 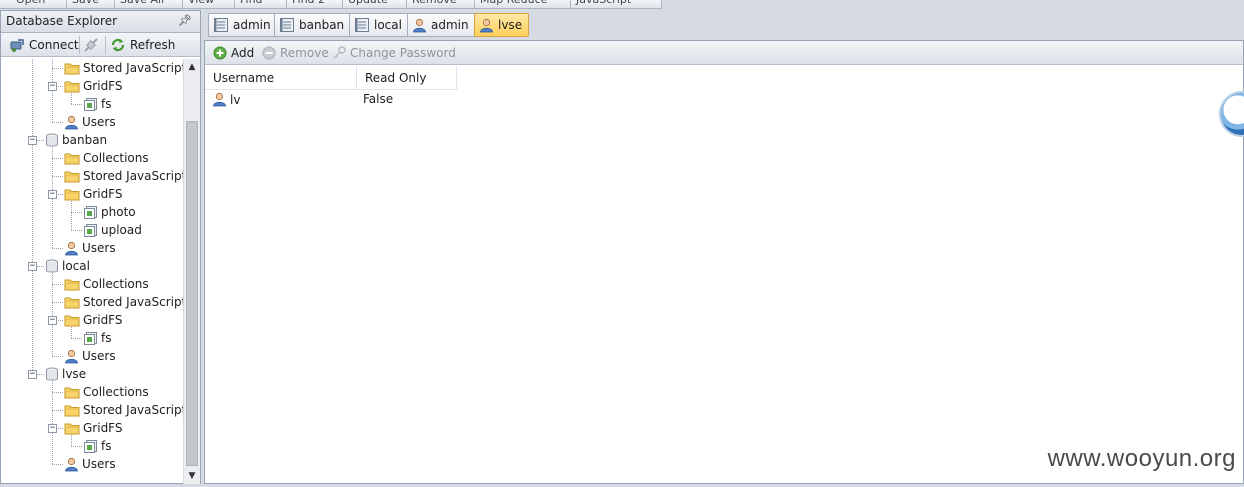 What do you see at coordinates (1141, 458) in the screenshot?
I see `watermark: www.wooyun.org` at bounding box center [1141, 458].